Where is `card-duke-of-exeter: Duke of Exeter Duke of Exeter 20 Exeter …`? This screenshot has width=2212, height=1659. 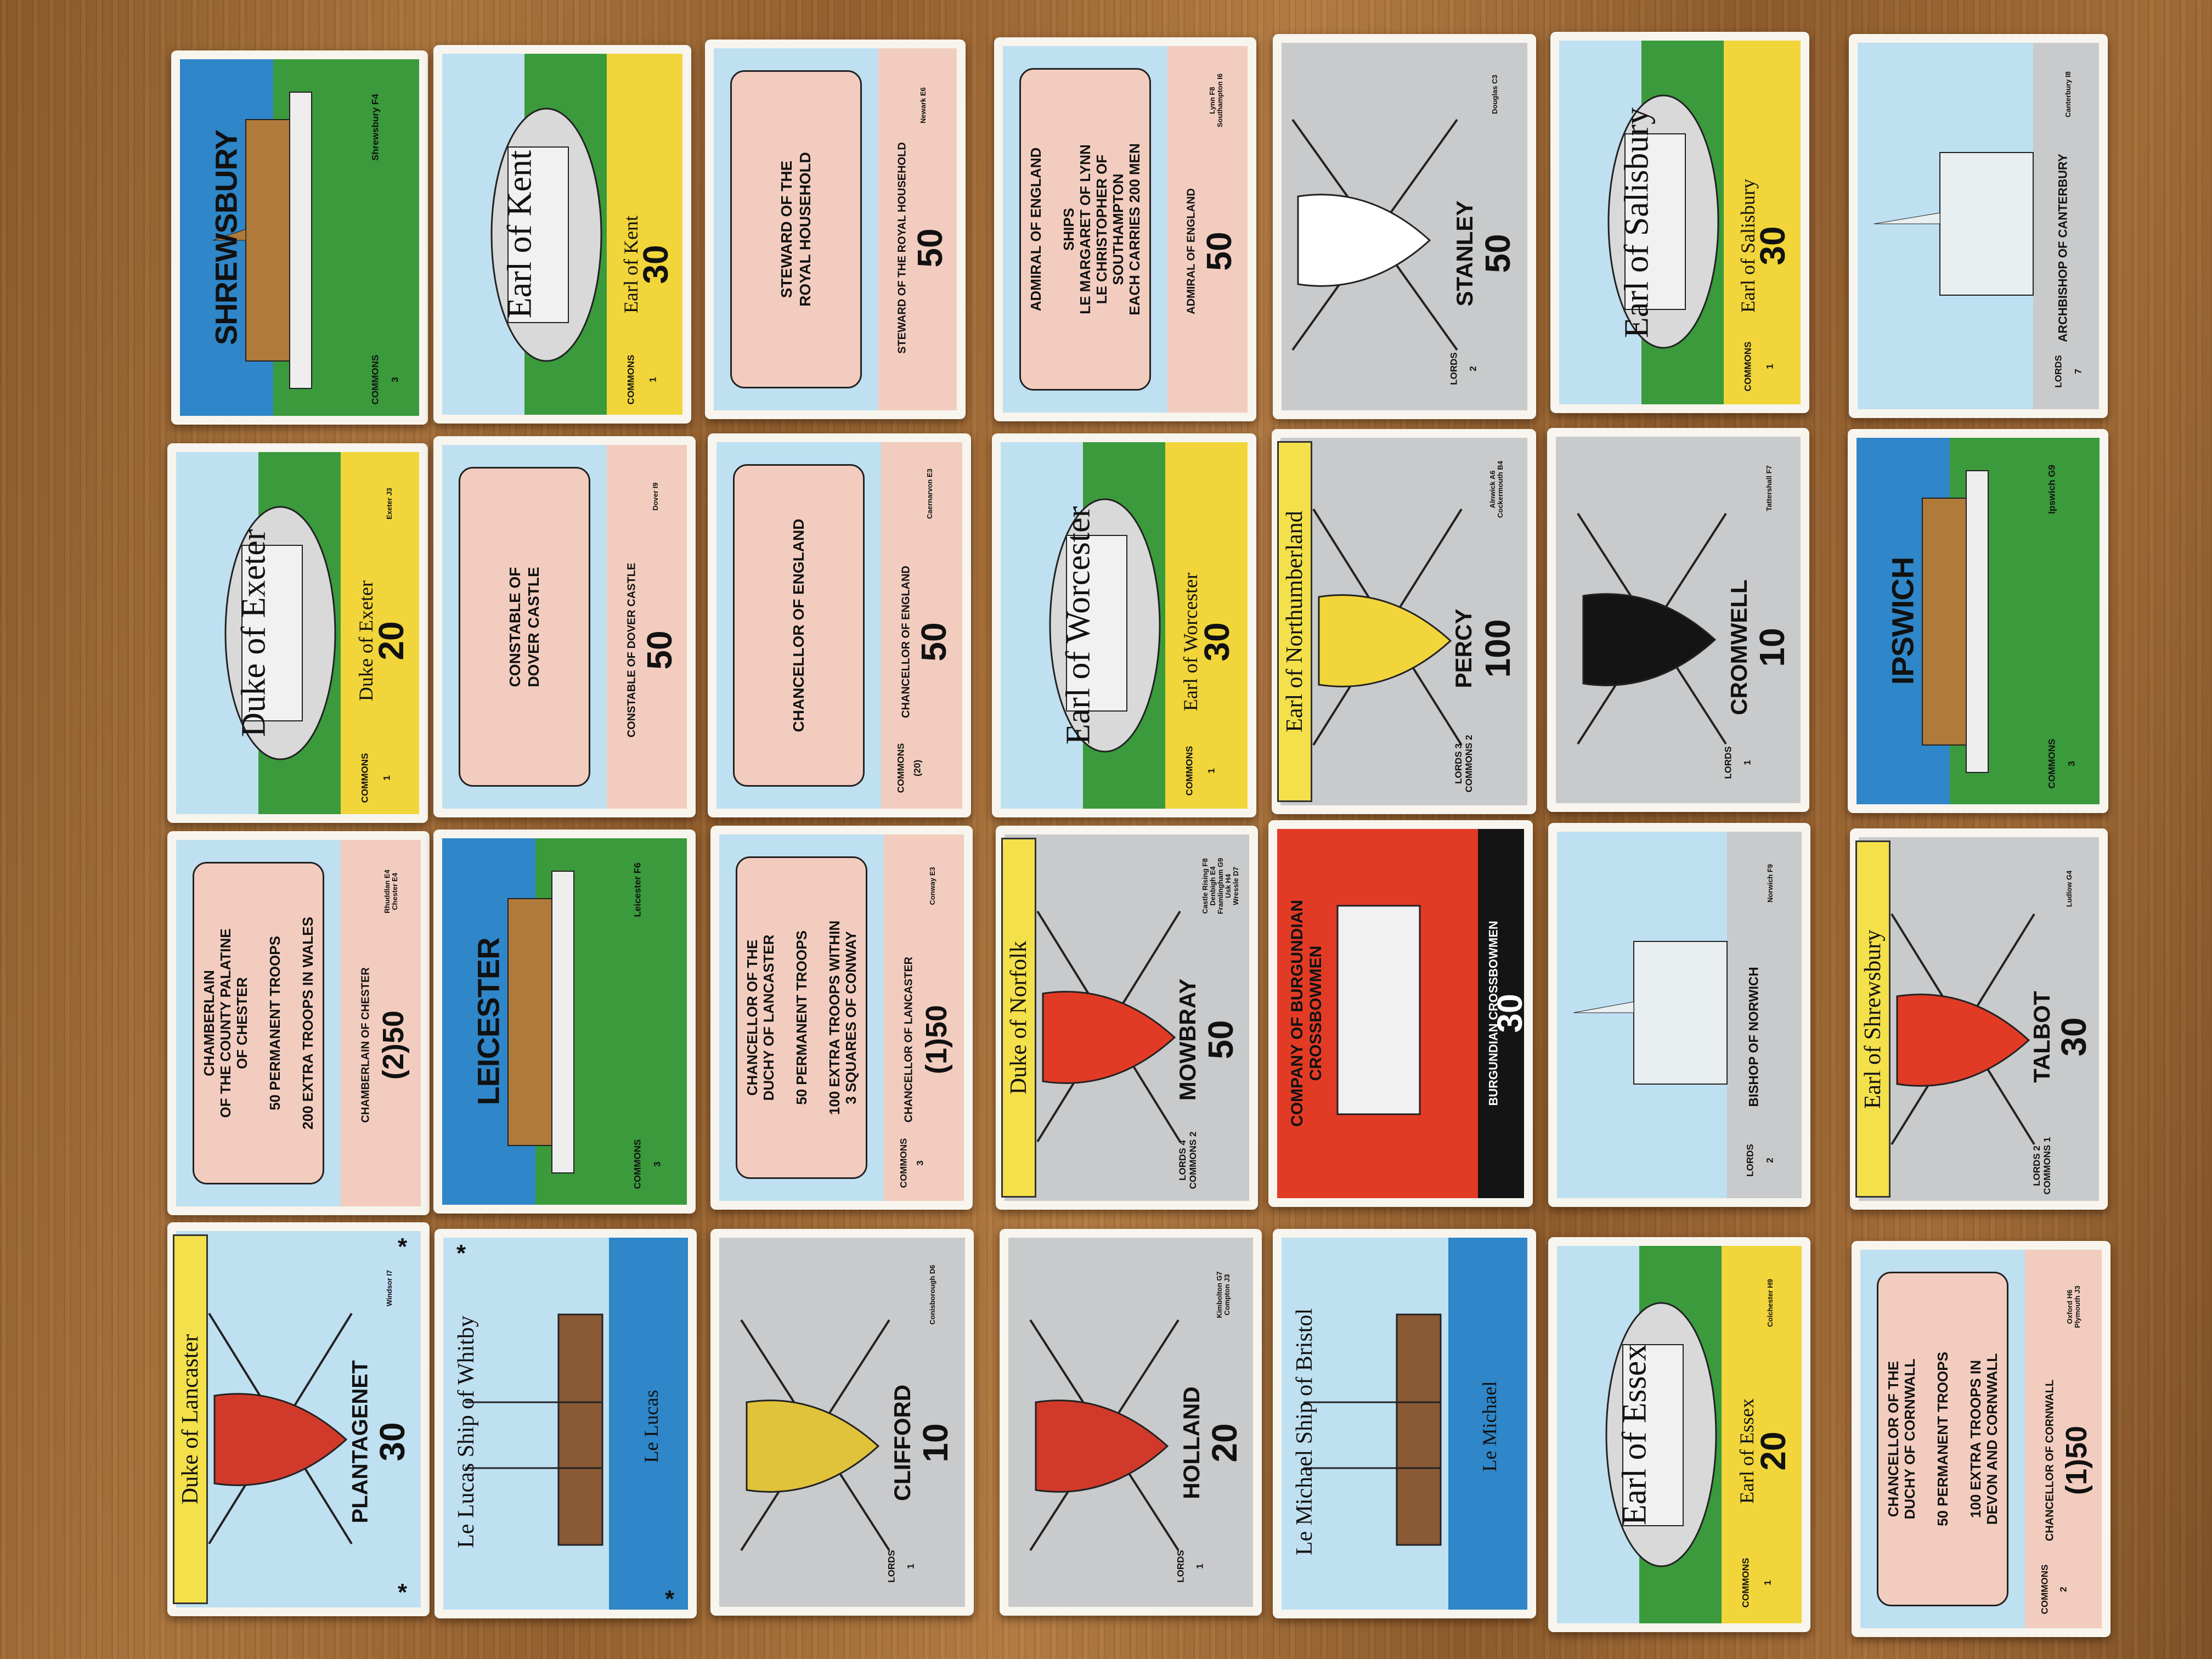
card-duke-of-exeter: Duke of Exeter Duke of Exeter 20 Exeter … is located at coordinates (297, 633).